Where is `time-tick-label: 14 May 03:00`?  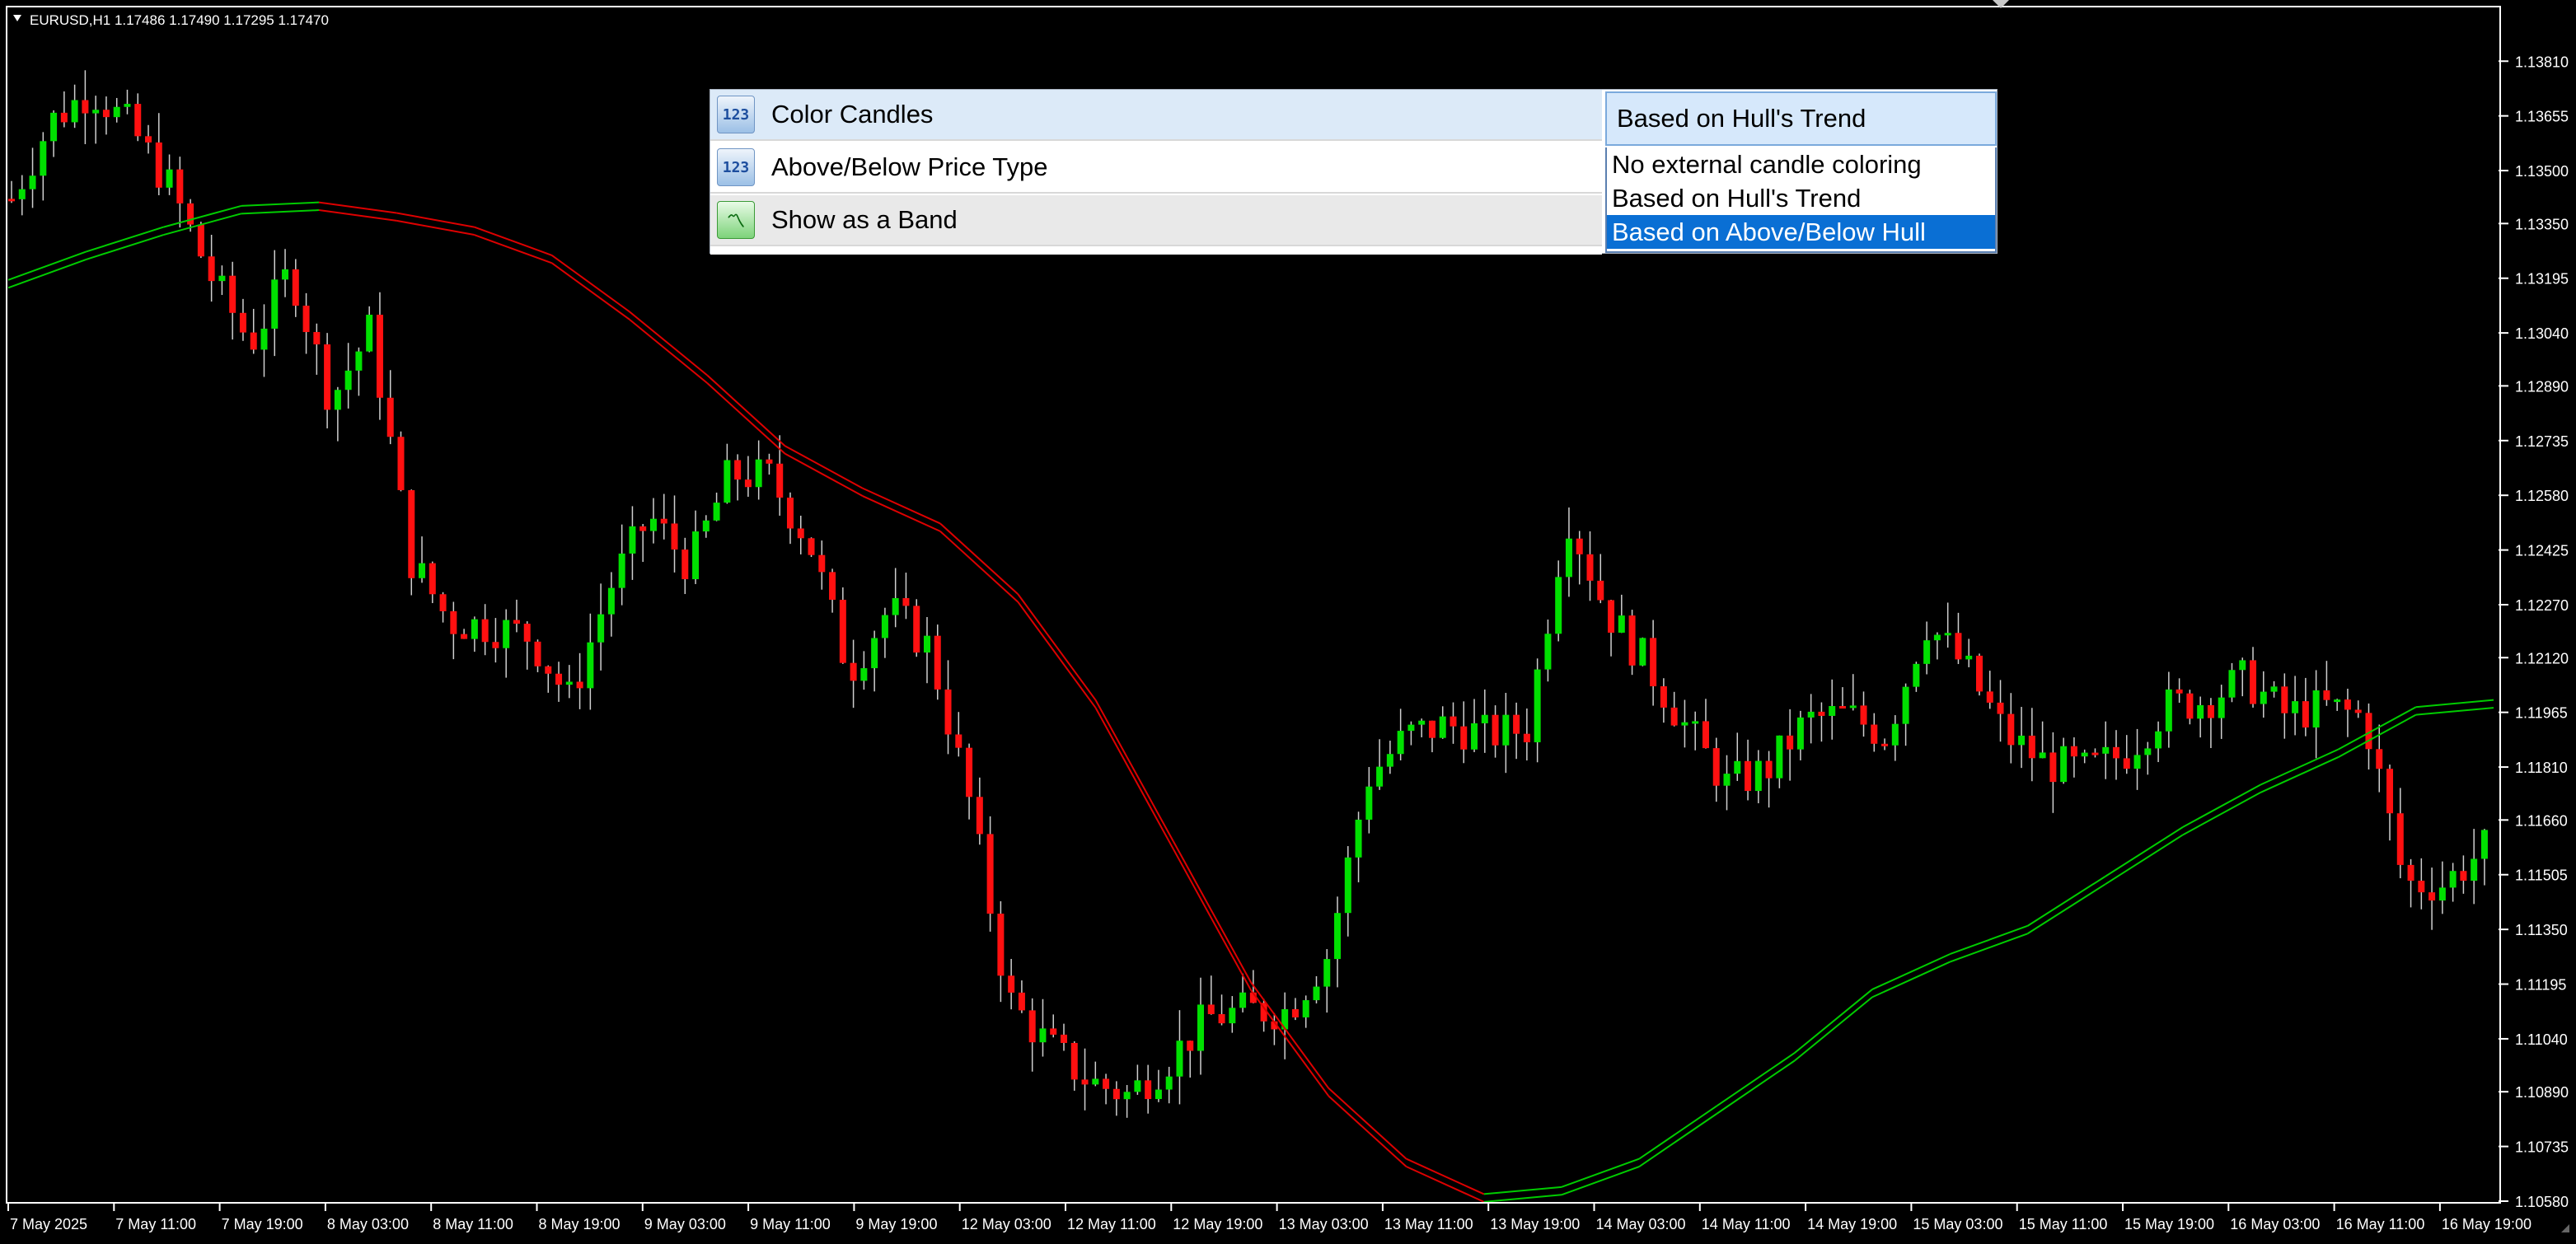 time-tick-label: 14 May 03:00 is located at coordinates (1641, 1224).